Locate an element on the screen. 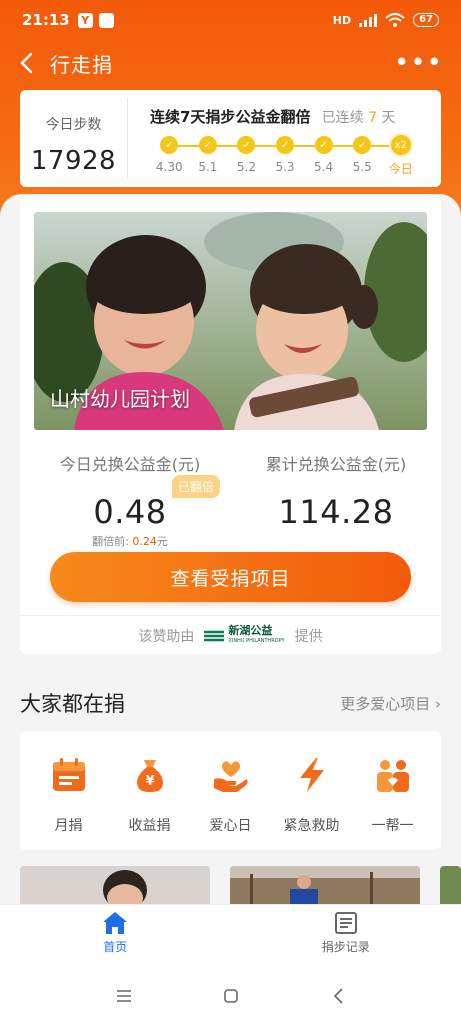  day-item: ✓ 5.1 is located at coordinates (208, 156).